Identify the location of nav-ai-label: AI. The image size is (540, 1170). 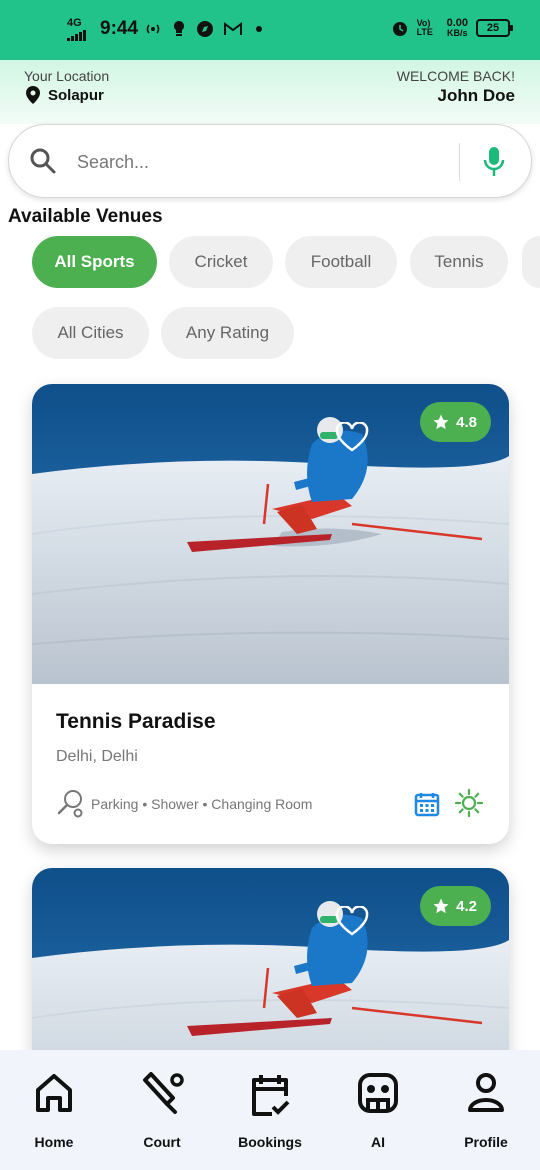
(378, 1142).